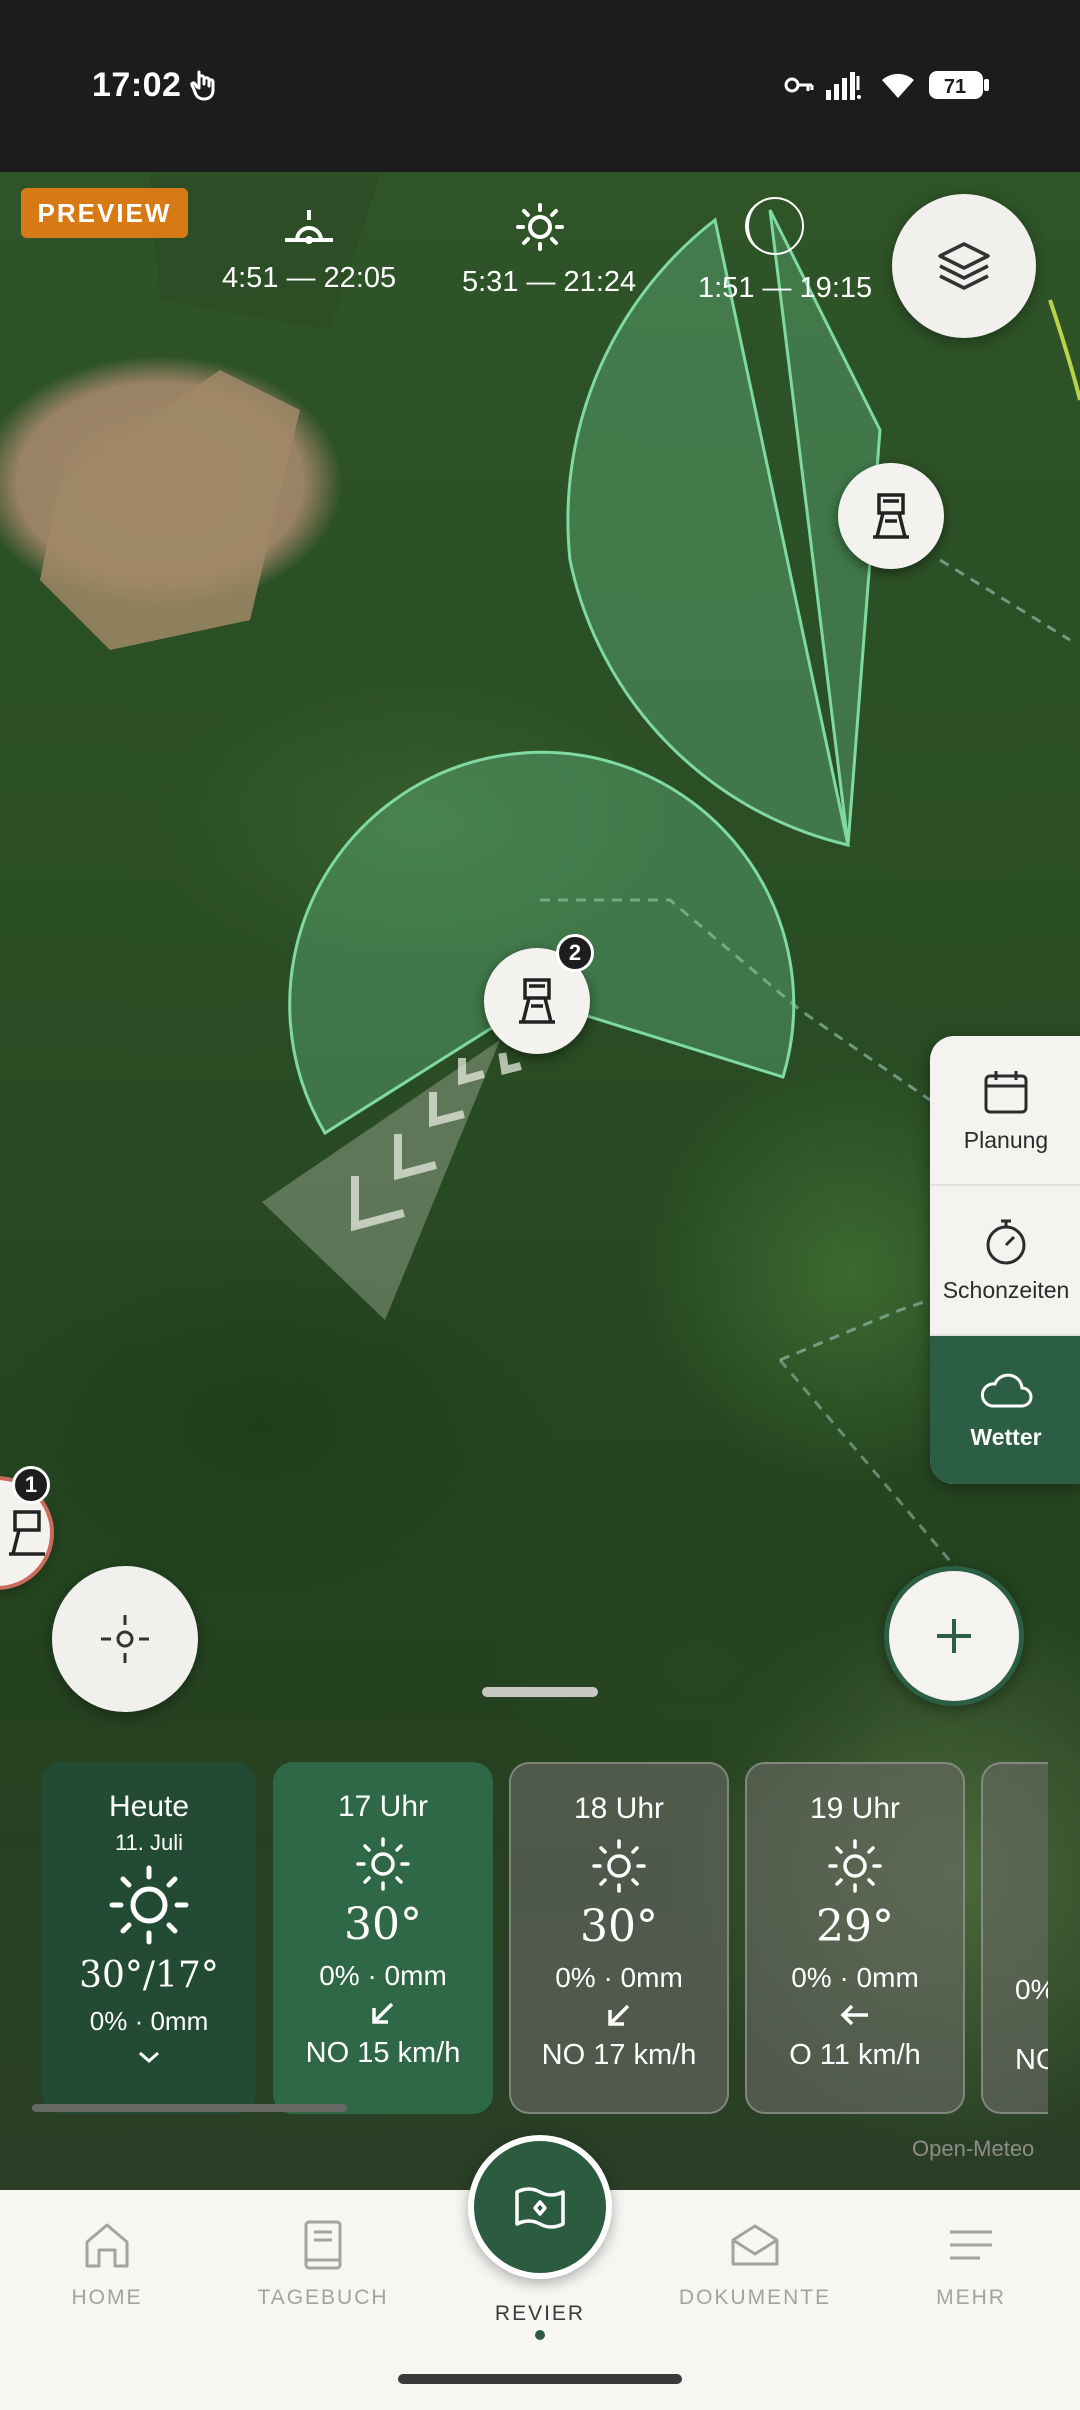  Describe the element at coordinates (1031, 2060) in the screenshot. I see `weather-wind: NO` at that location.